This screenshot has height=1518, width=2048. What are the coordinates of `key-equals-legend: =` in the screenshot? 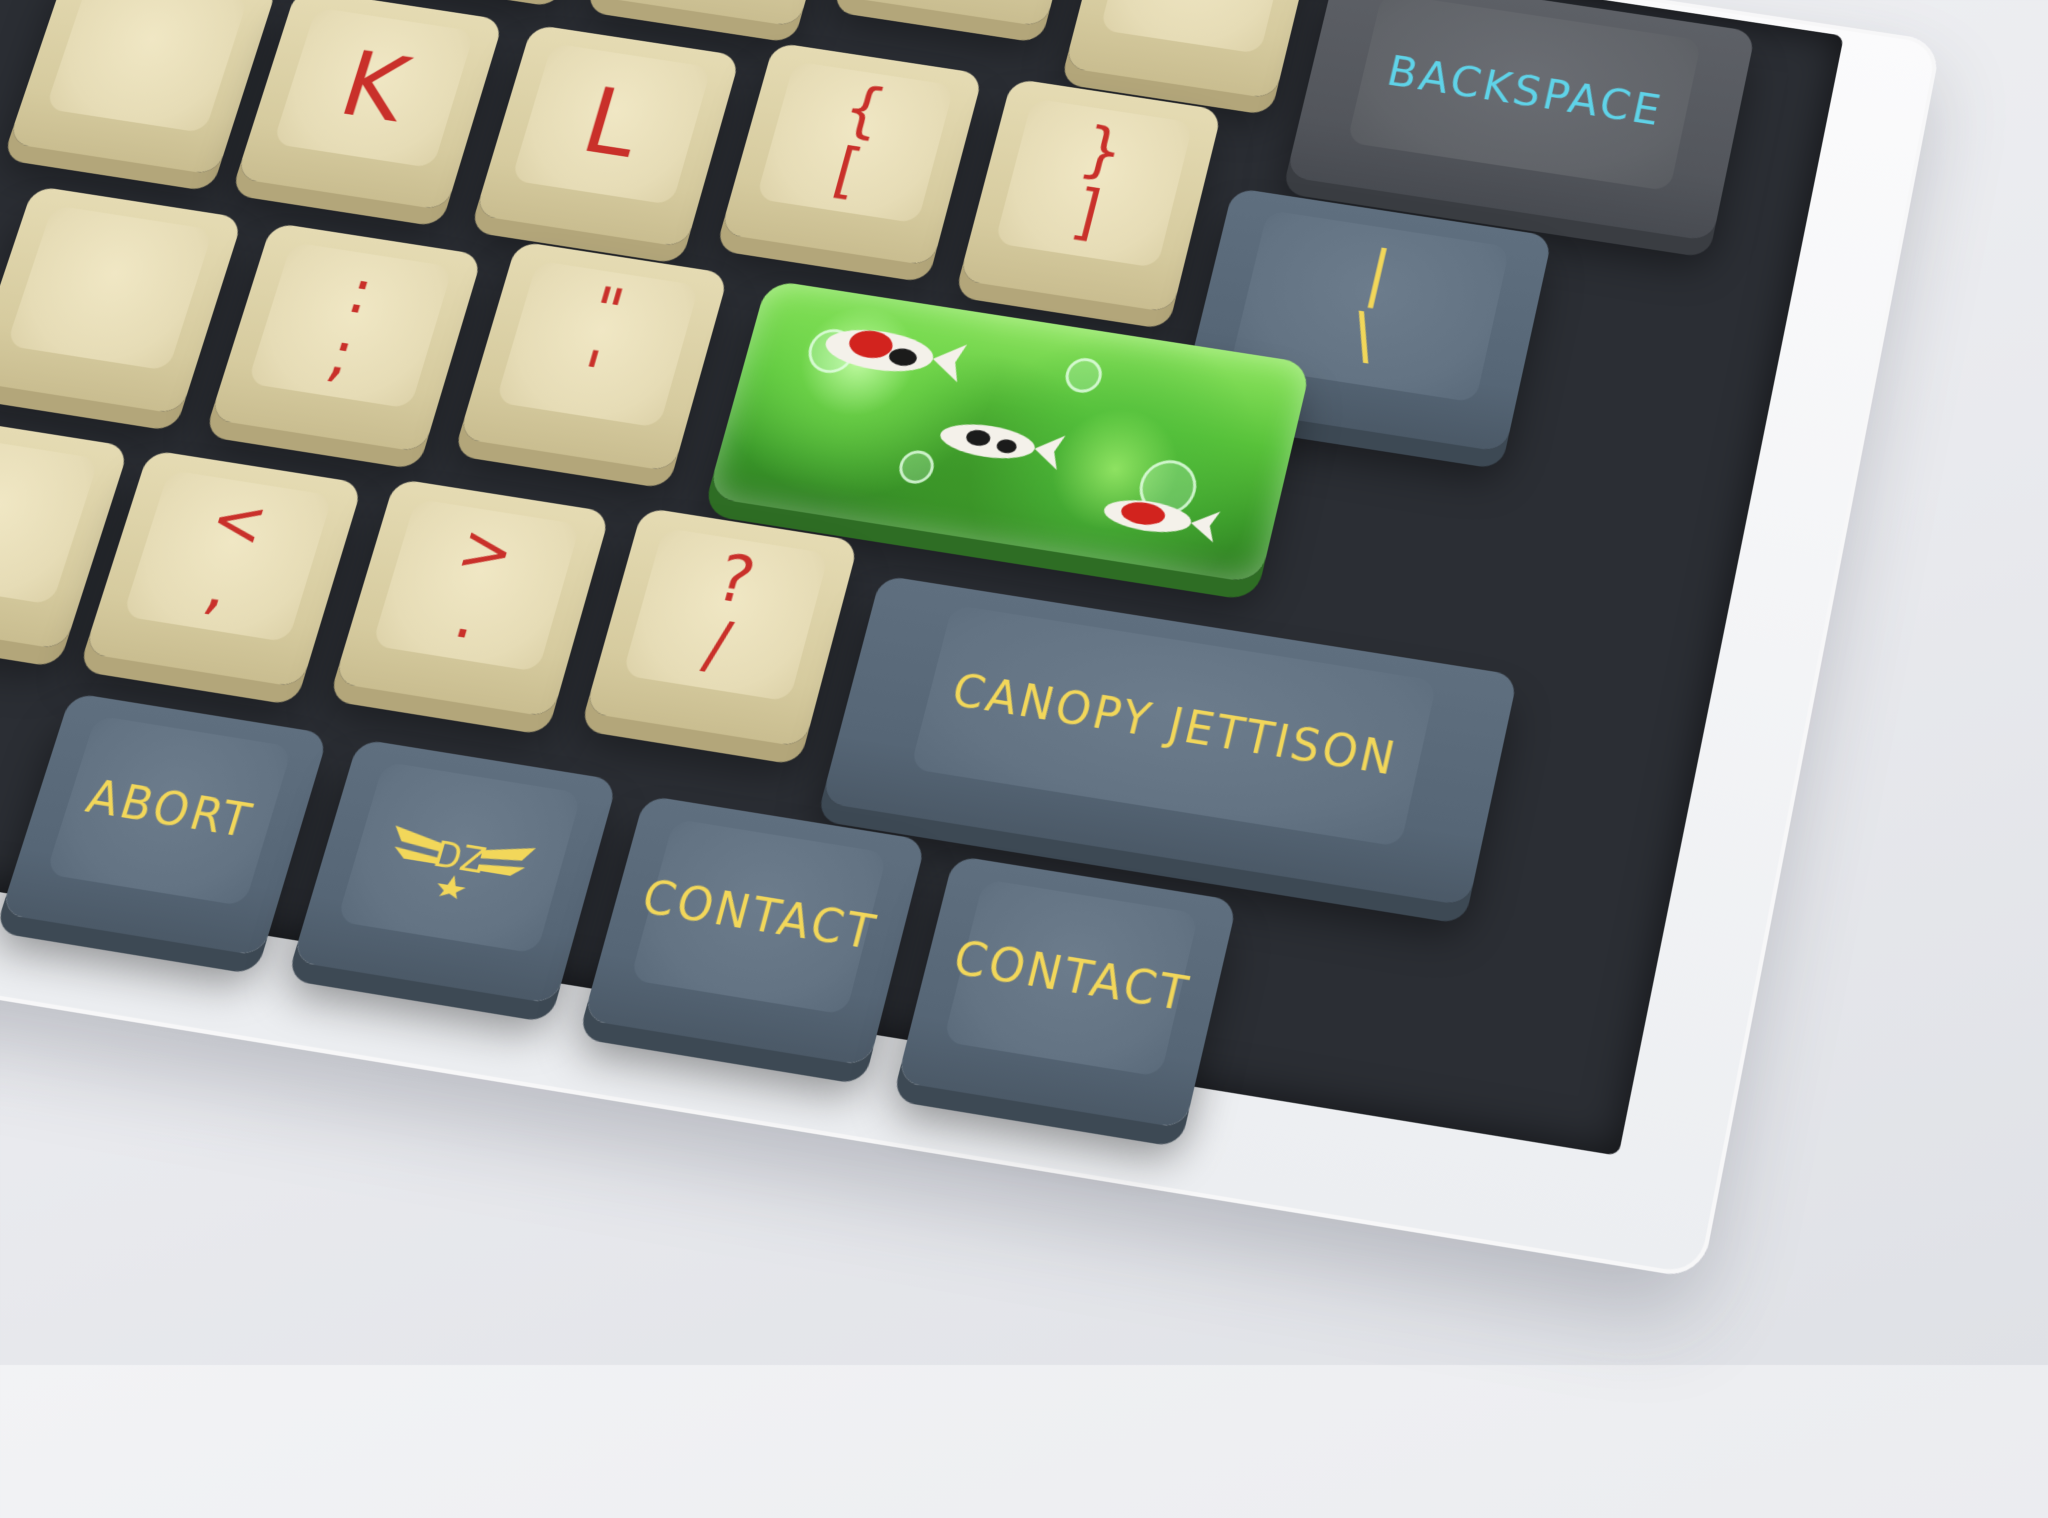 It's located at (1198, 2).